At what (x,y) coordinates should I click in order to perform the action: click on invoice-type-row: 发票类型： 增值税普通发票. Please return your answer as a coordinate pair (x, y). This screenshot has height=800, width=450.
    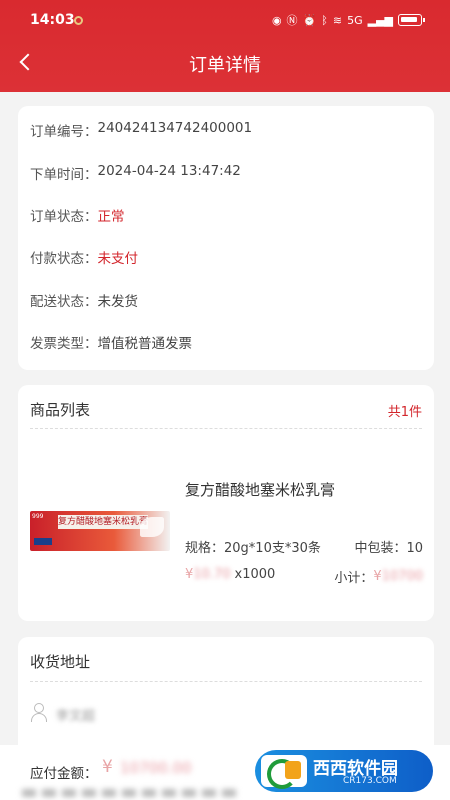
    Looking at the image, I should click on (111, 342).